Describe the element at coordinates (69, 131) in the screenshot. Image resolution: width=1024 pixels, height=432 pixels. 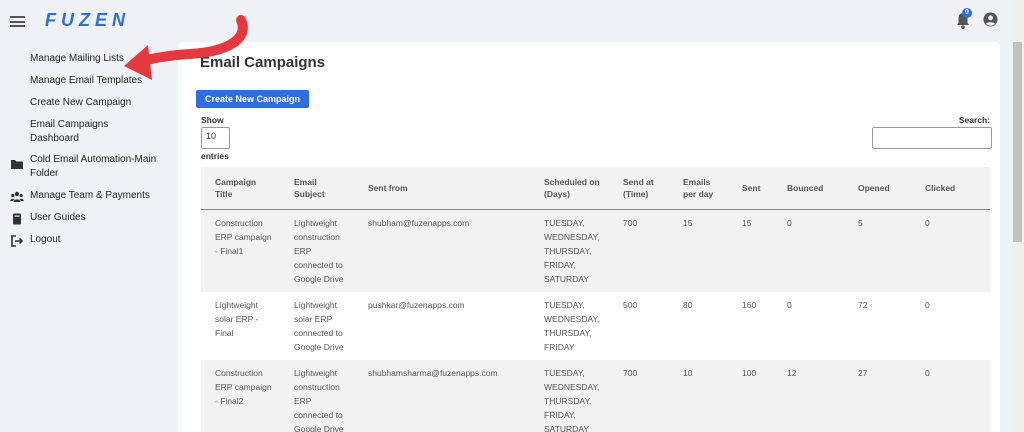
I see `sidebar-item-label: Email Campaigns Dashboard` at that location.